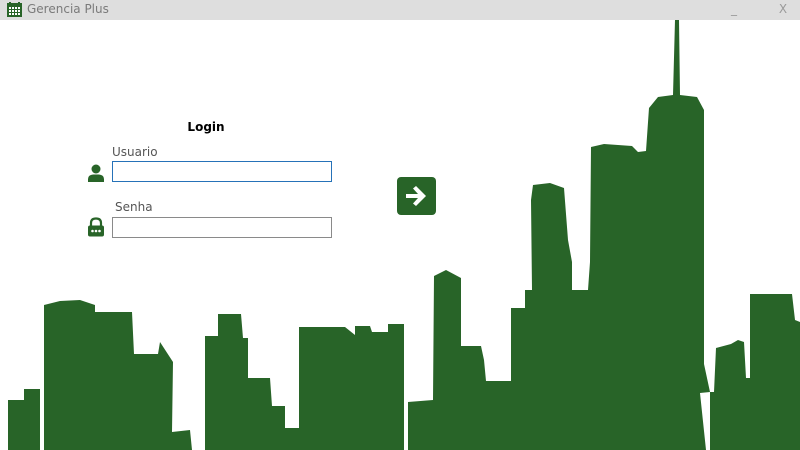 Image resolution: width=800 pixels, height=450 pixels. Describe the element at coordinates (400, 10) in the screenshot. I see `title-bar: Gerencia Plus _ X` at that location.